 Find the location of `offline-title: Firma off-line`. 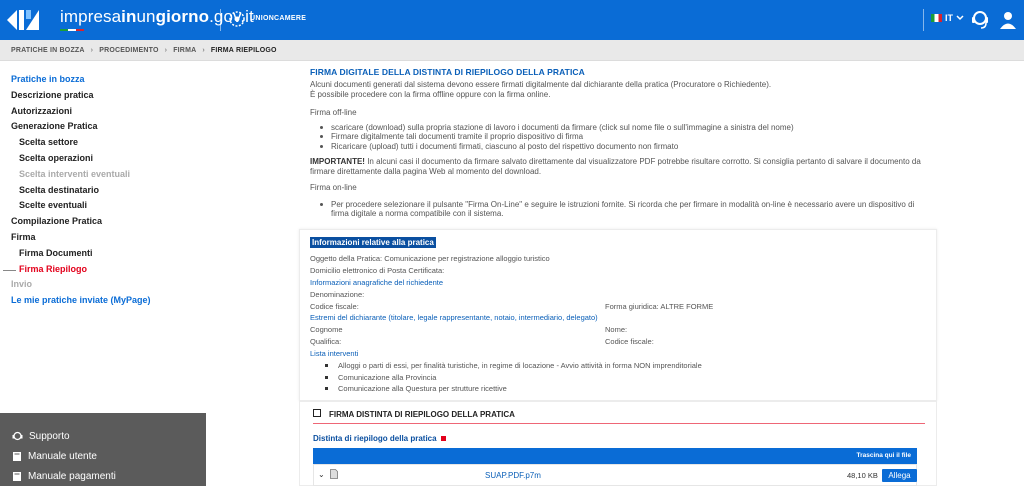

offline-title: Firma off-line is located at coordinates (333, 112).